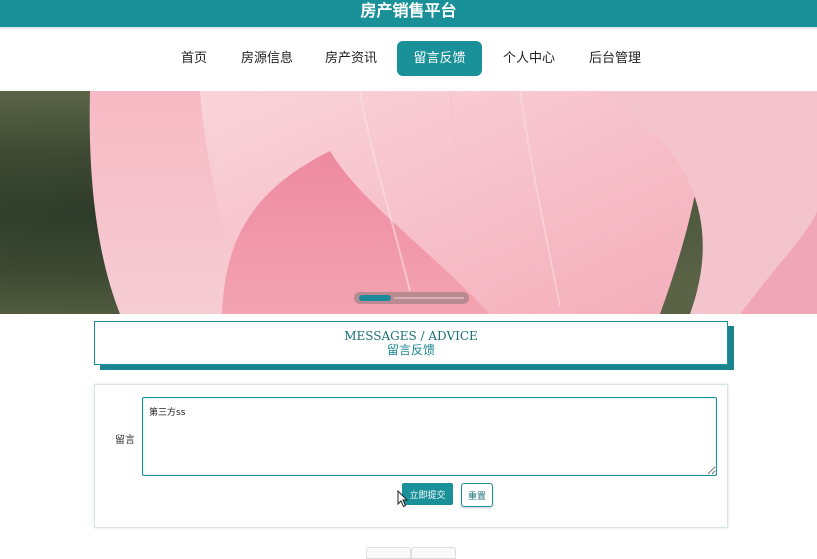  What do you see at coordinates (429, 436) in the screenshot?
I see `message-textarea` at bounding box center [429, 436].